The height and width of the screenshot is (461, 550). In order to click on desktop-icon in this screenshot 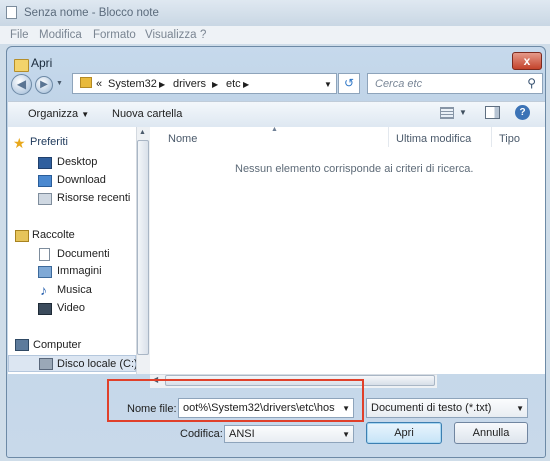, I will do `click(45, 163)`.